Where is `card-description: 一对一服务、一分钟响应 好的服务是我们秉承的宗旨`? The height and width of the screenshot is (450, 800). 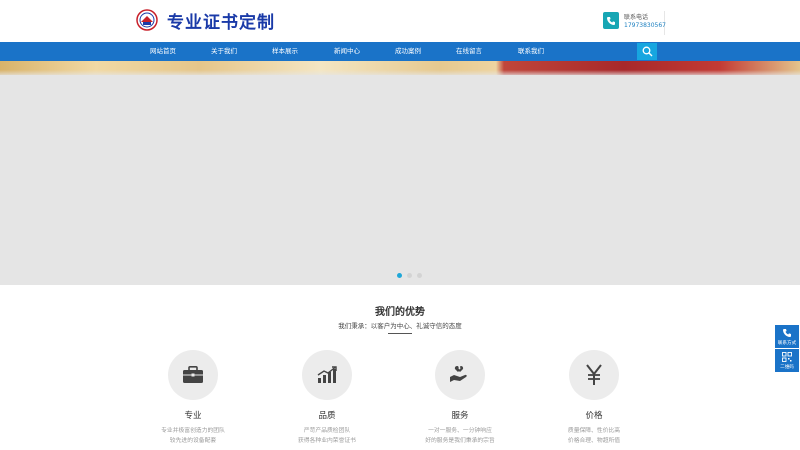 card-description: 一对一服务、一分钟响应 好的服务是我们秉承的宗旨 is located at coordinates (460, 436).